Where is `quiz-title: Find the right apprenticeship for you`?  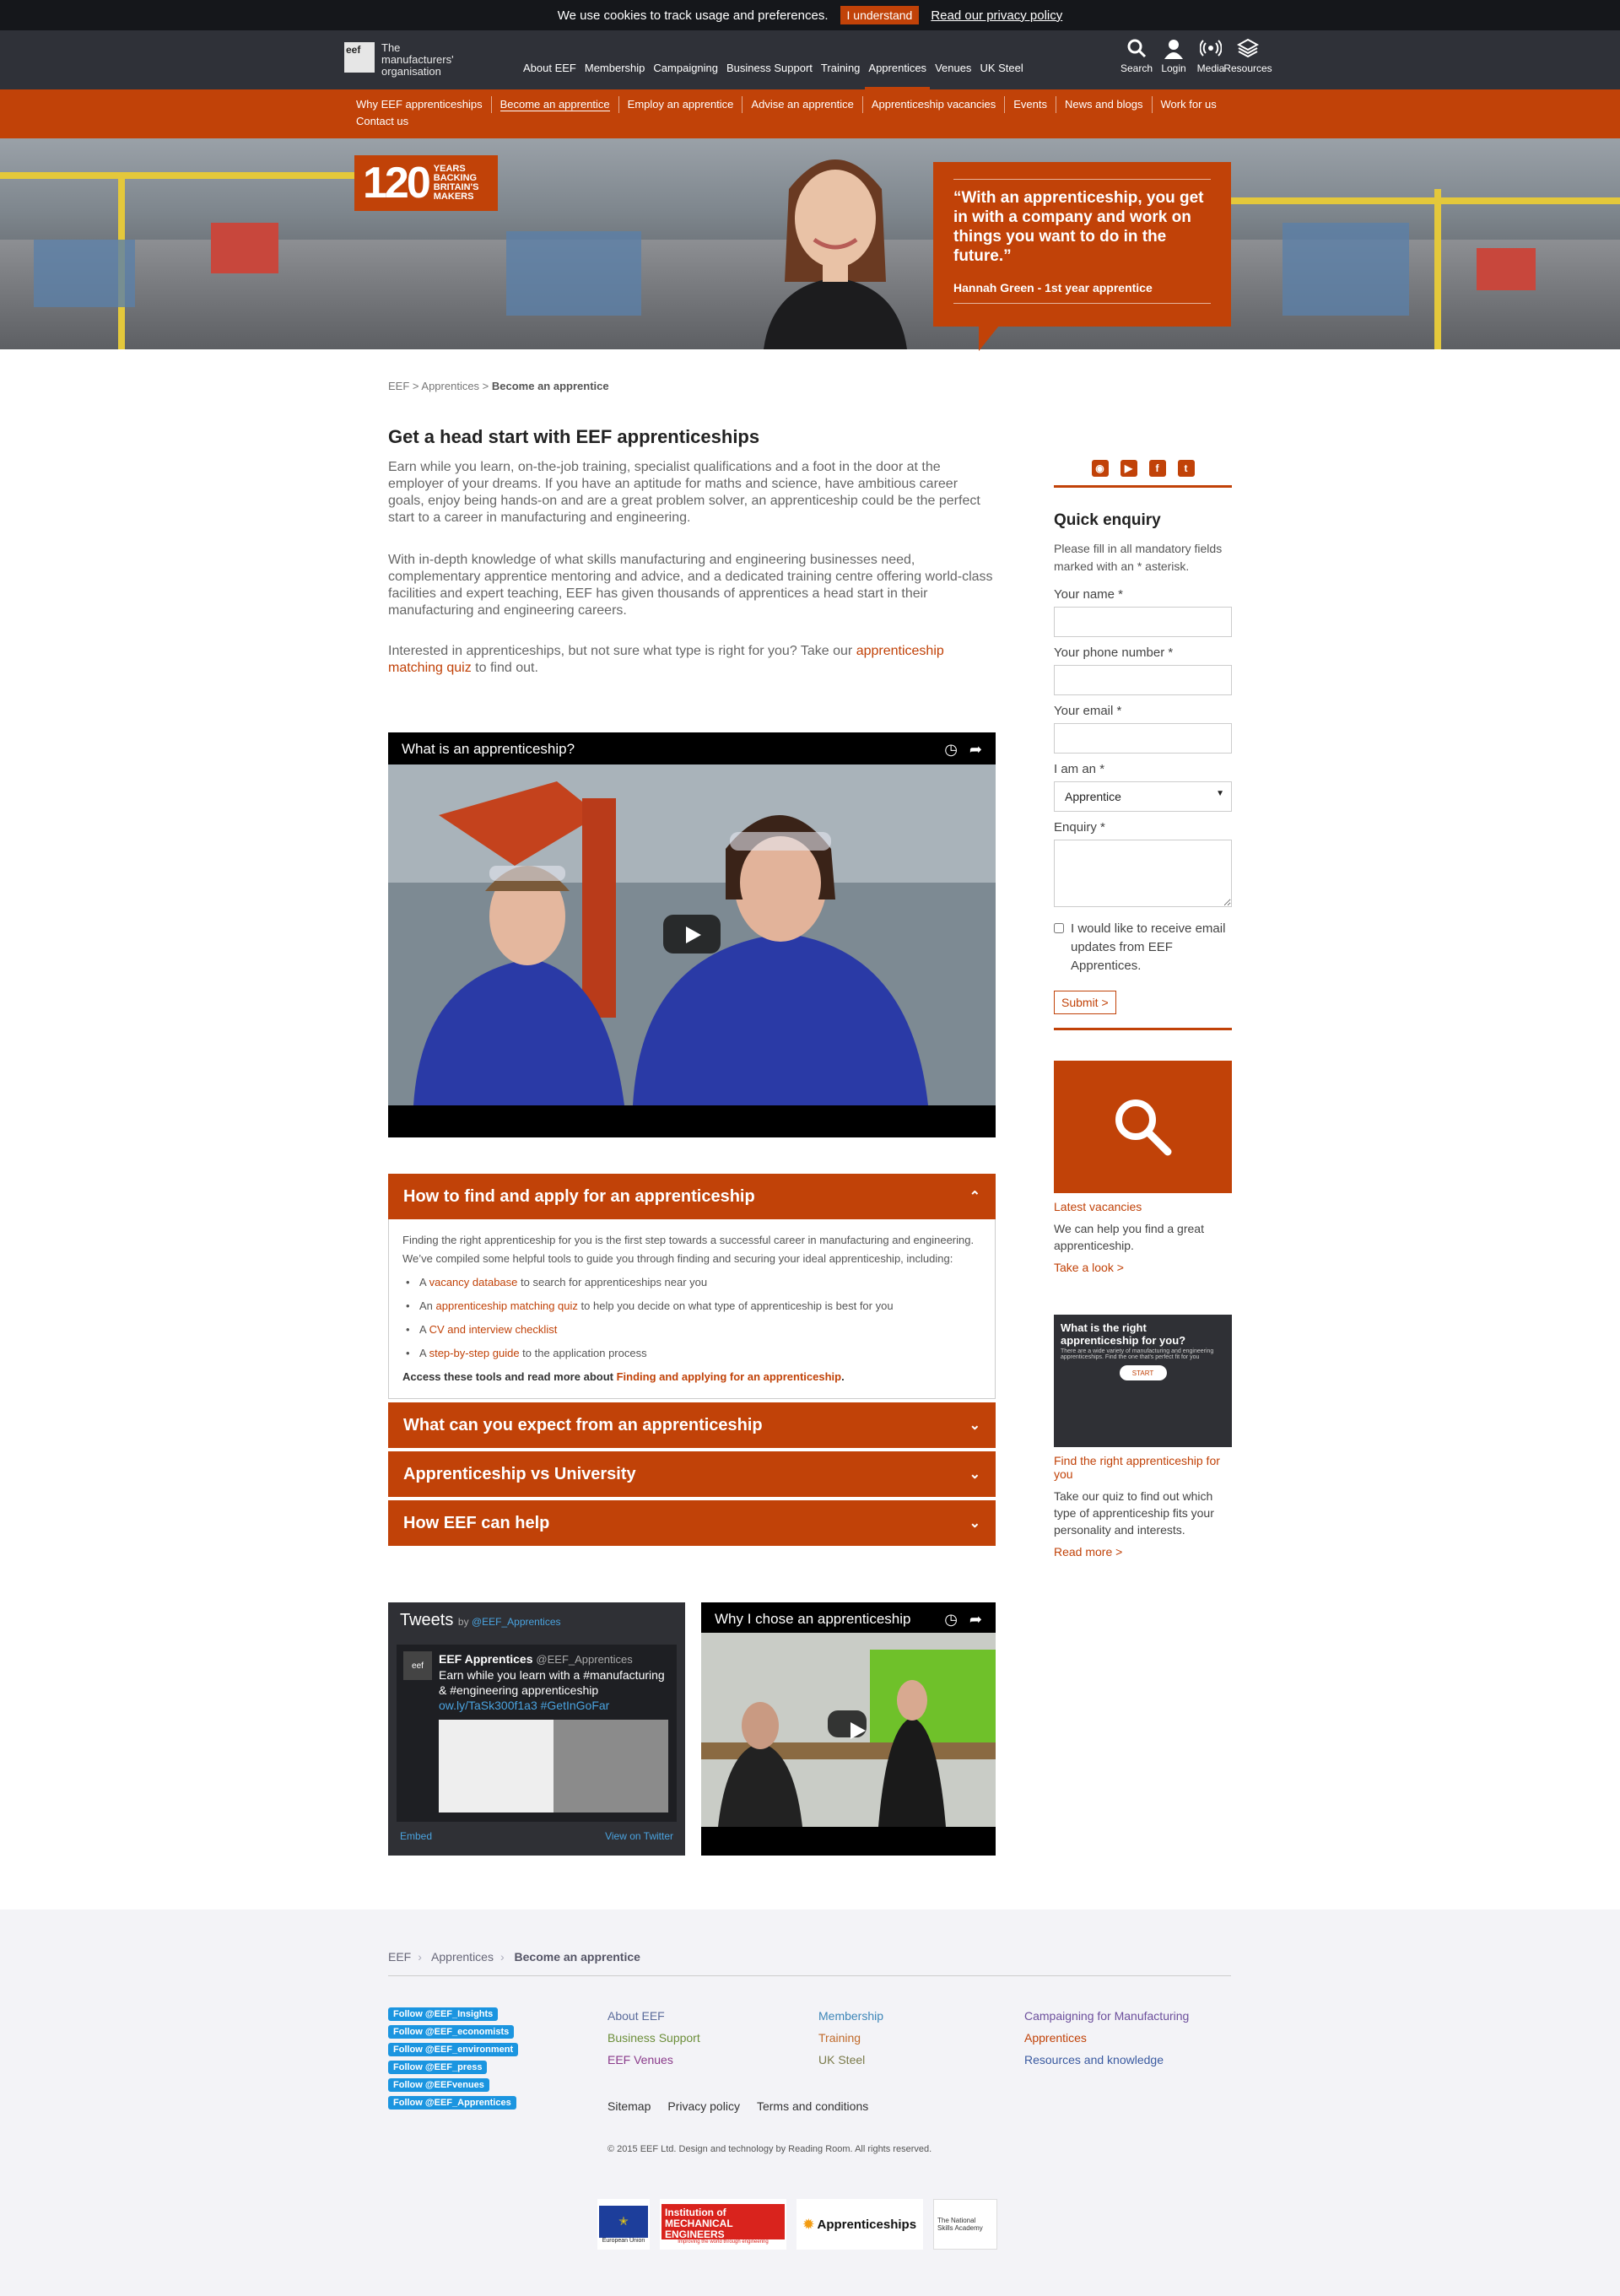 quiz-title: Find the right apprenticeship for you is located at coordinates (1143, 1467).